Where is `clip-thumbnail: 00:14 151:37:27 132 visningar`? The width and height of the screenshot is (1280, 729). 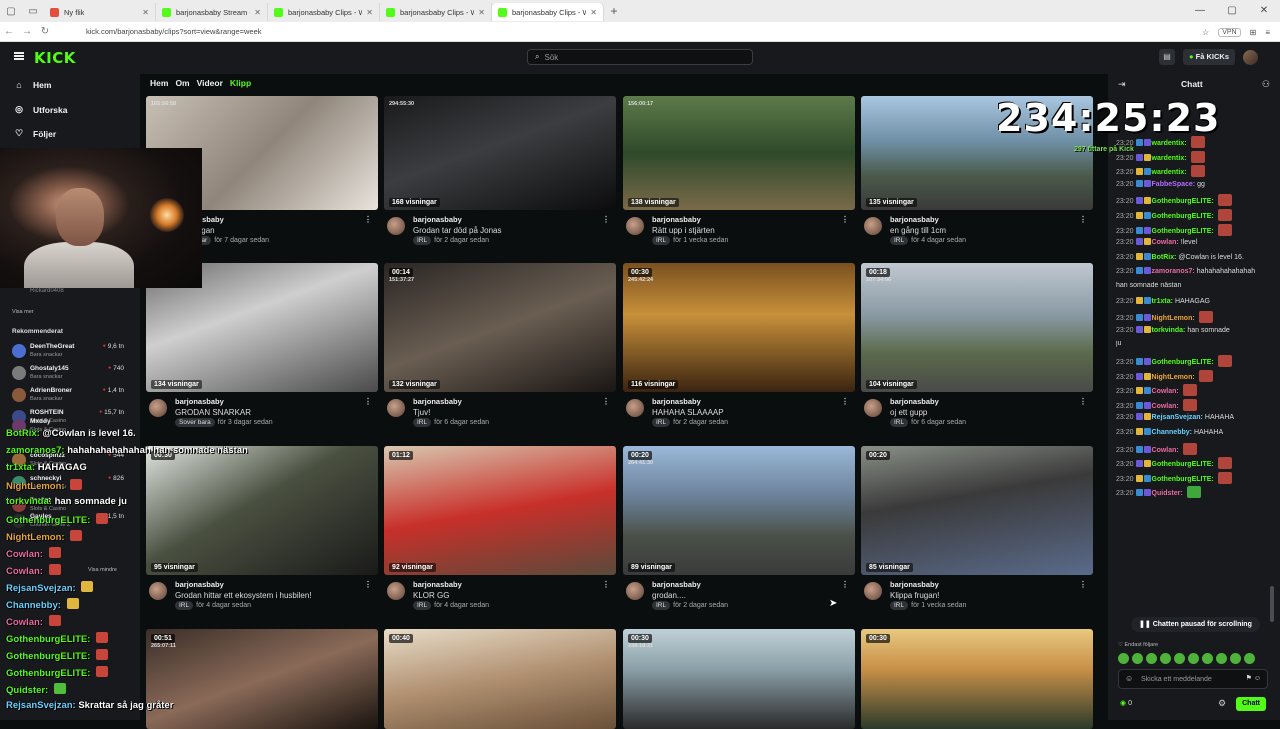
clip-thumbnail: 00:14 151:37:27 132 visningar is located at coordinates (500, 327).